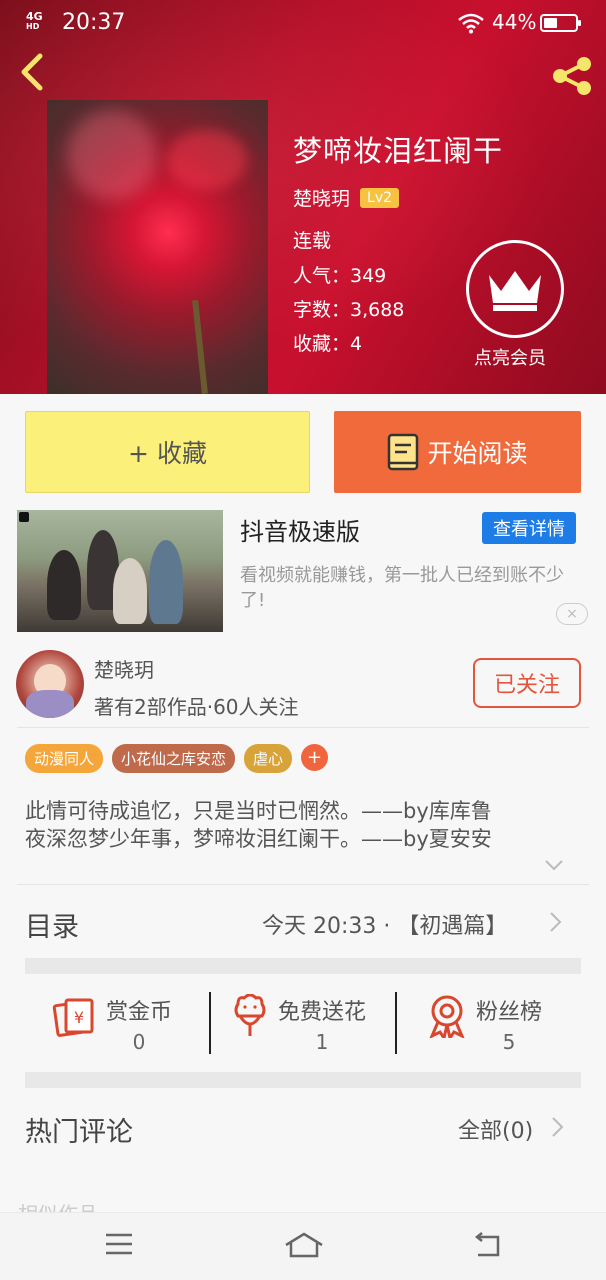  What do you see at coordinates (312, 241) in the screenshot?
I see `book-status: 连载` at bounding box center [312, 241].